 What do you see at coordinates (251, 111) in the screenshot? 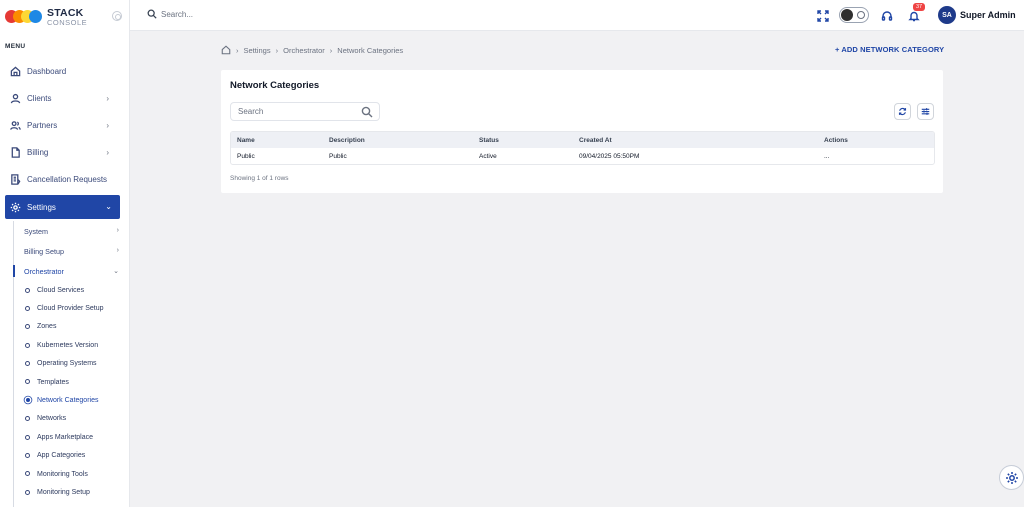
I see `search-input-placeholder: Search` at bounding box center [251, 111].